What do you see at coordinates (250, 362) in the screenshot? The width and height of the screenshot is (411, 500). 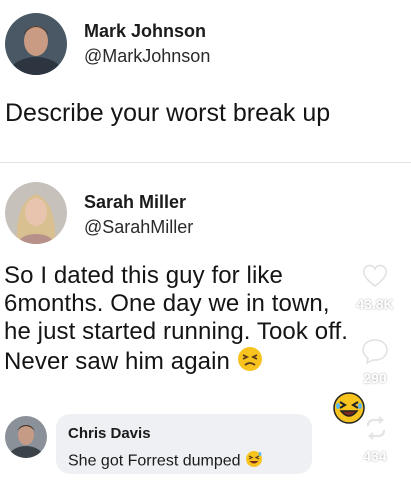 I see `persevering-face-emoji-icon` at bounding box center [250, 362].